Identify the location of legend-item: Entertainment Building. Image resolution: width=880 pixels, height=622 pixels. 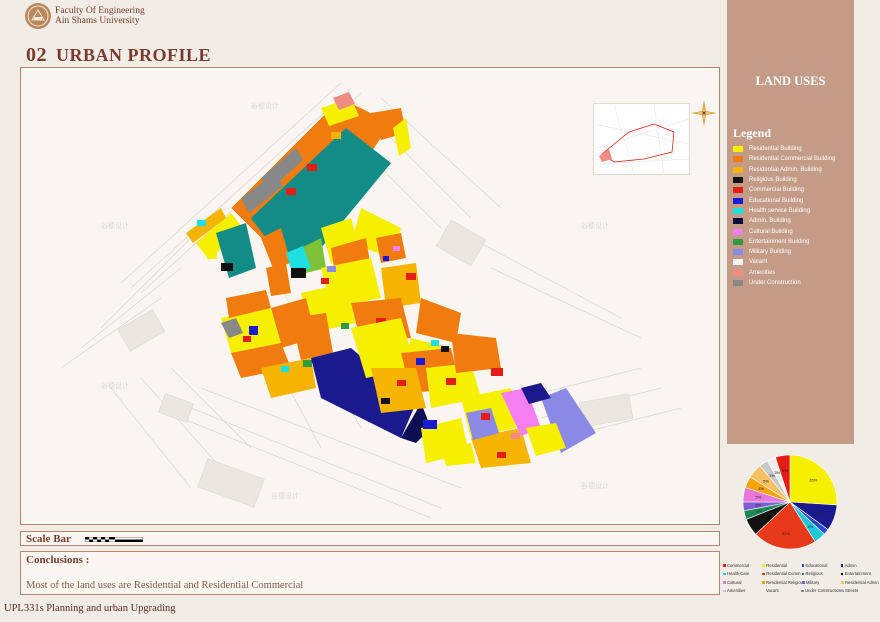
(793, 242).